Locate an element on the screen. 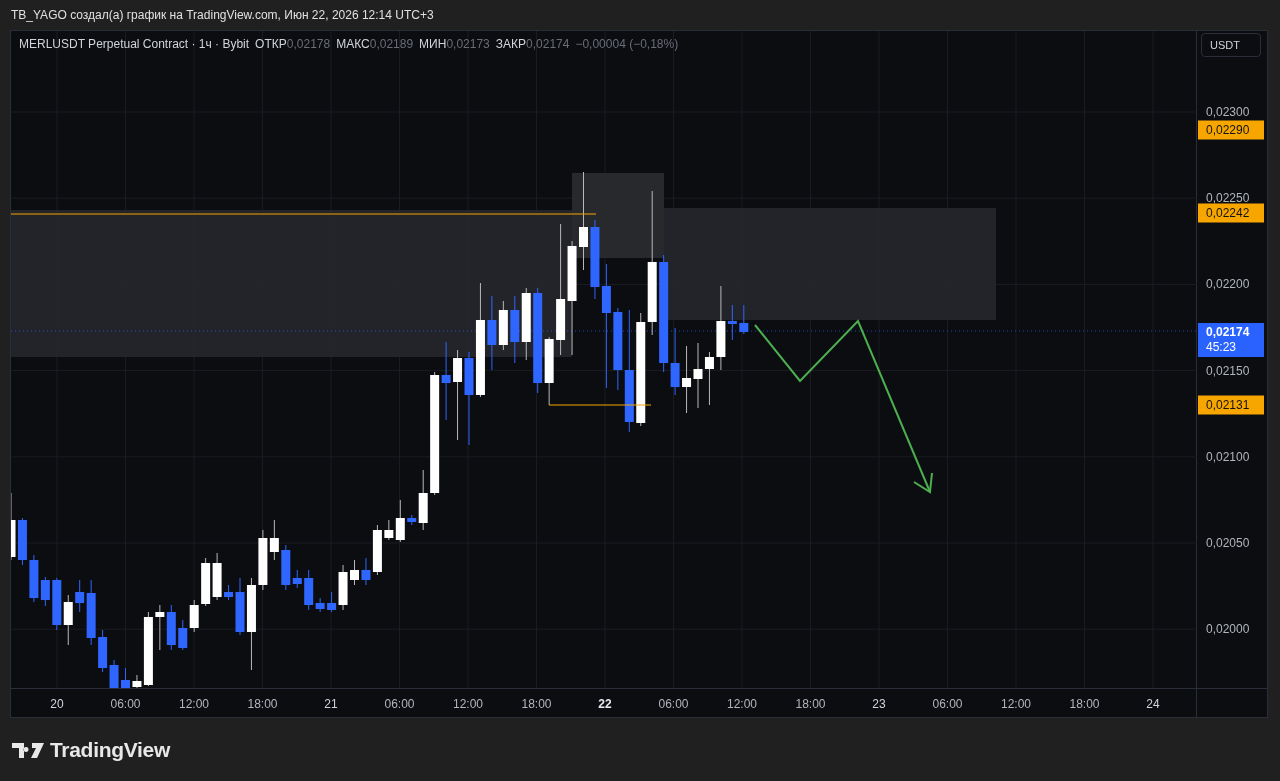  forecast-arrow is located at coordinates (843, 406).